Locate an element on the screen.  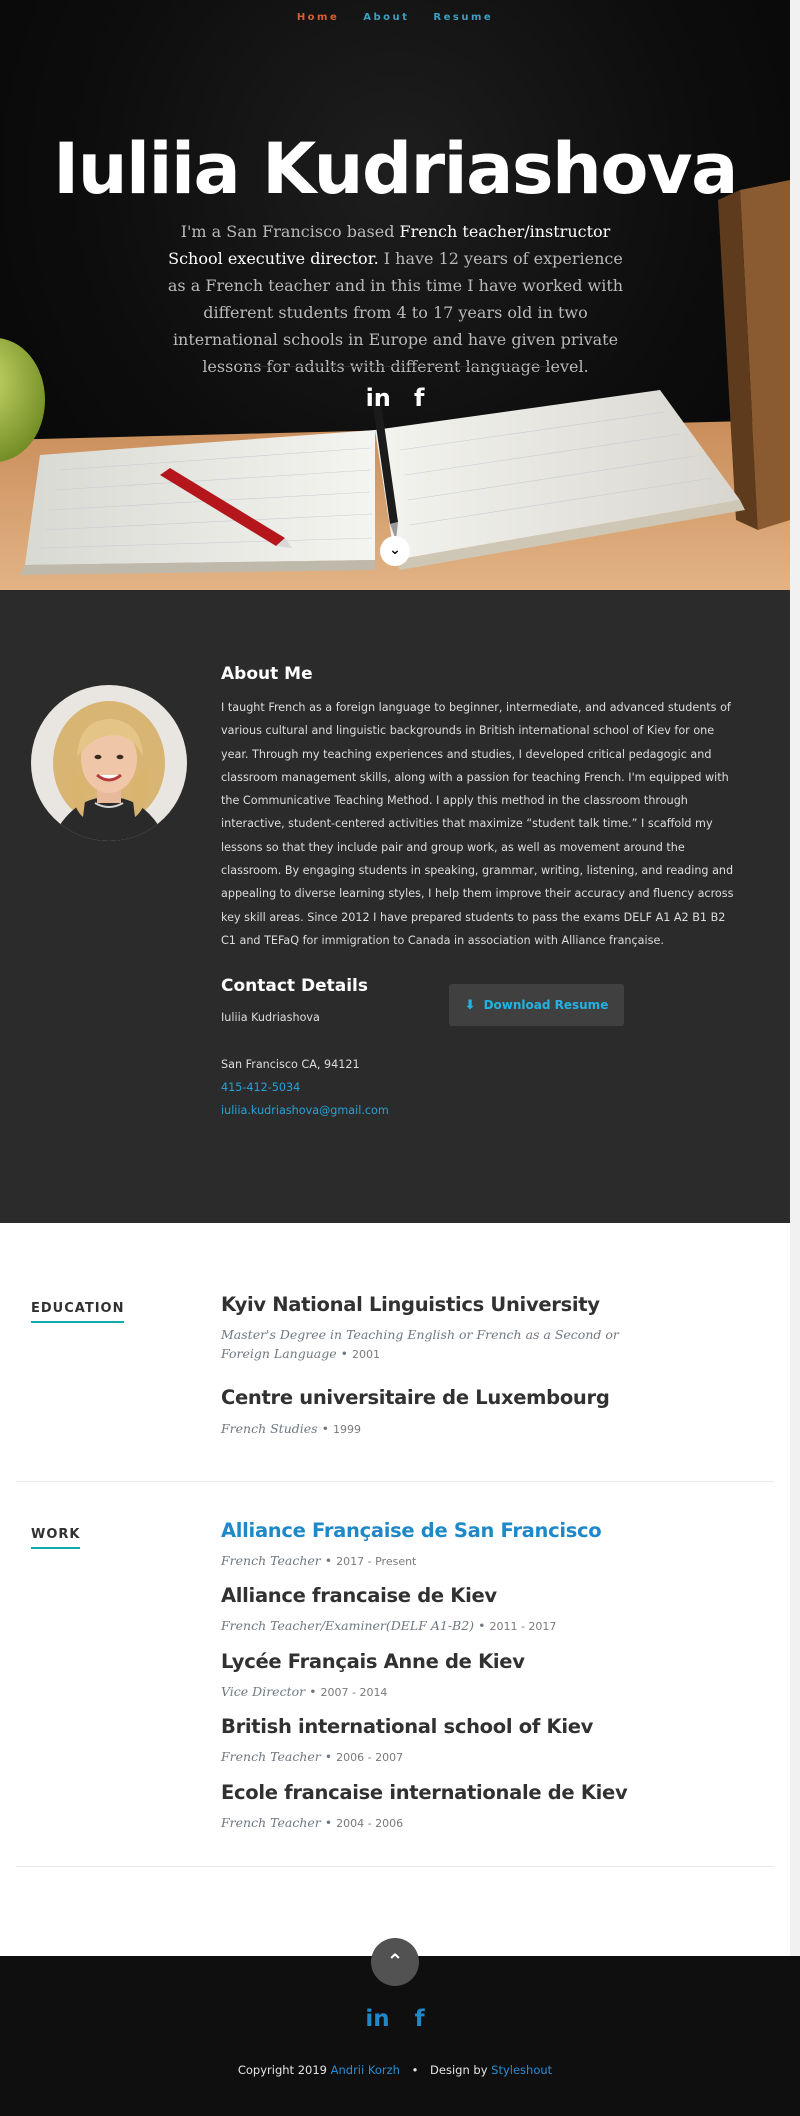
contact-name: Iuliia Kudriashova is located at coordinates (270, 1017).